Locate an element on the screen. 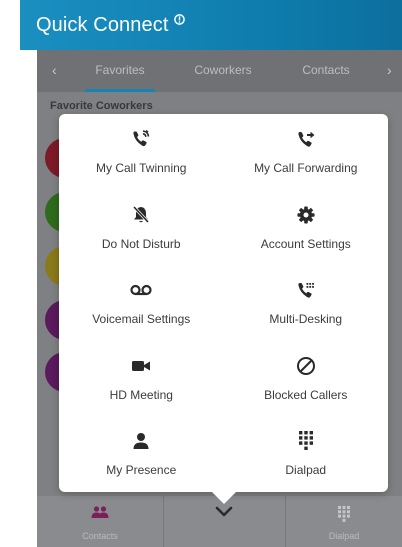 The image size is (402, 547). contacts-nav-label: Contacts is located at coordinates (100, 536).